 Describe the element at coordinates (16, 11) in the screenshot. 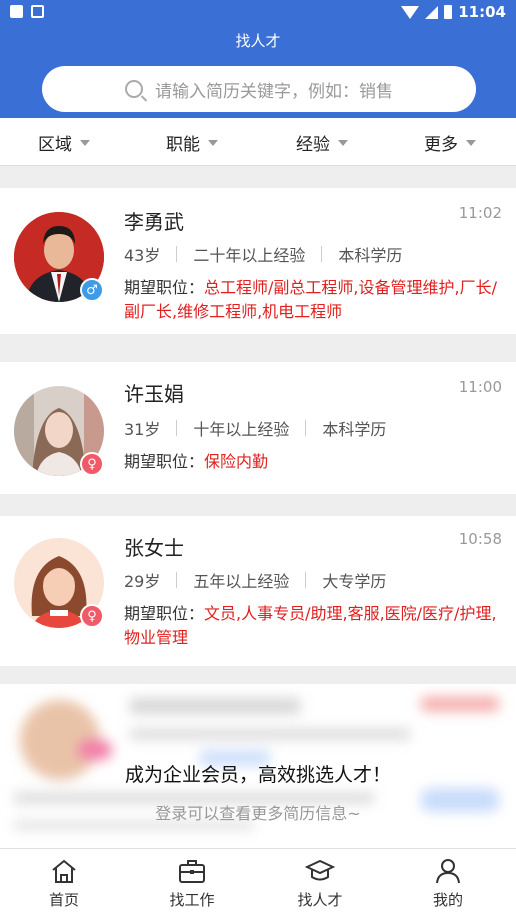

I see `notification-icon` at that location.